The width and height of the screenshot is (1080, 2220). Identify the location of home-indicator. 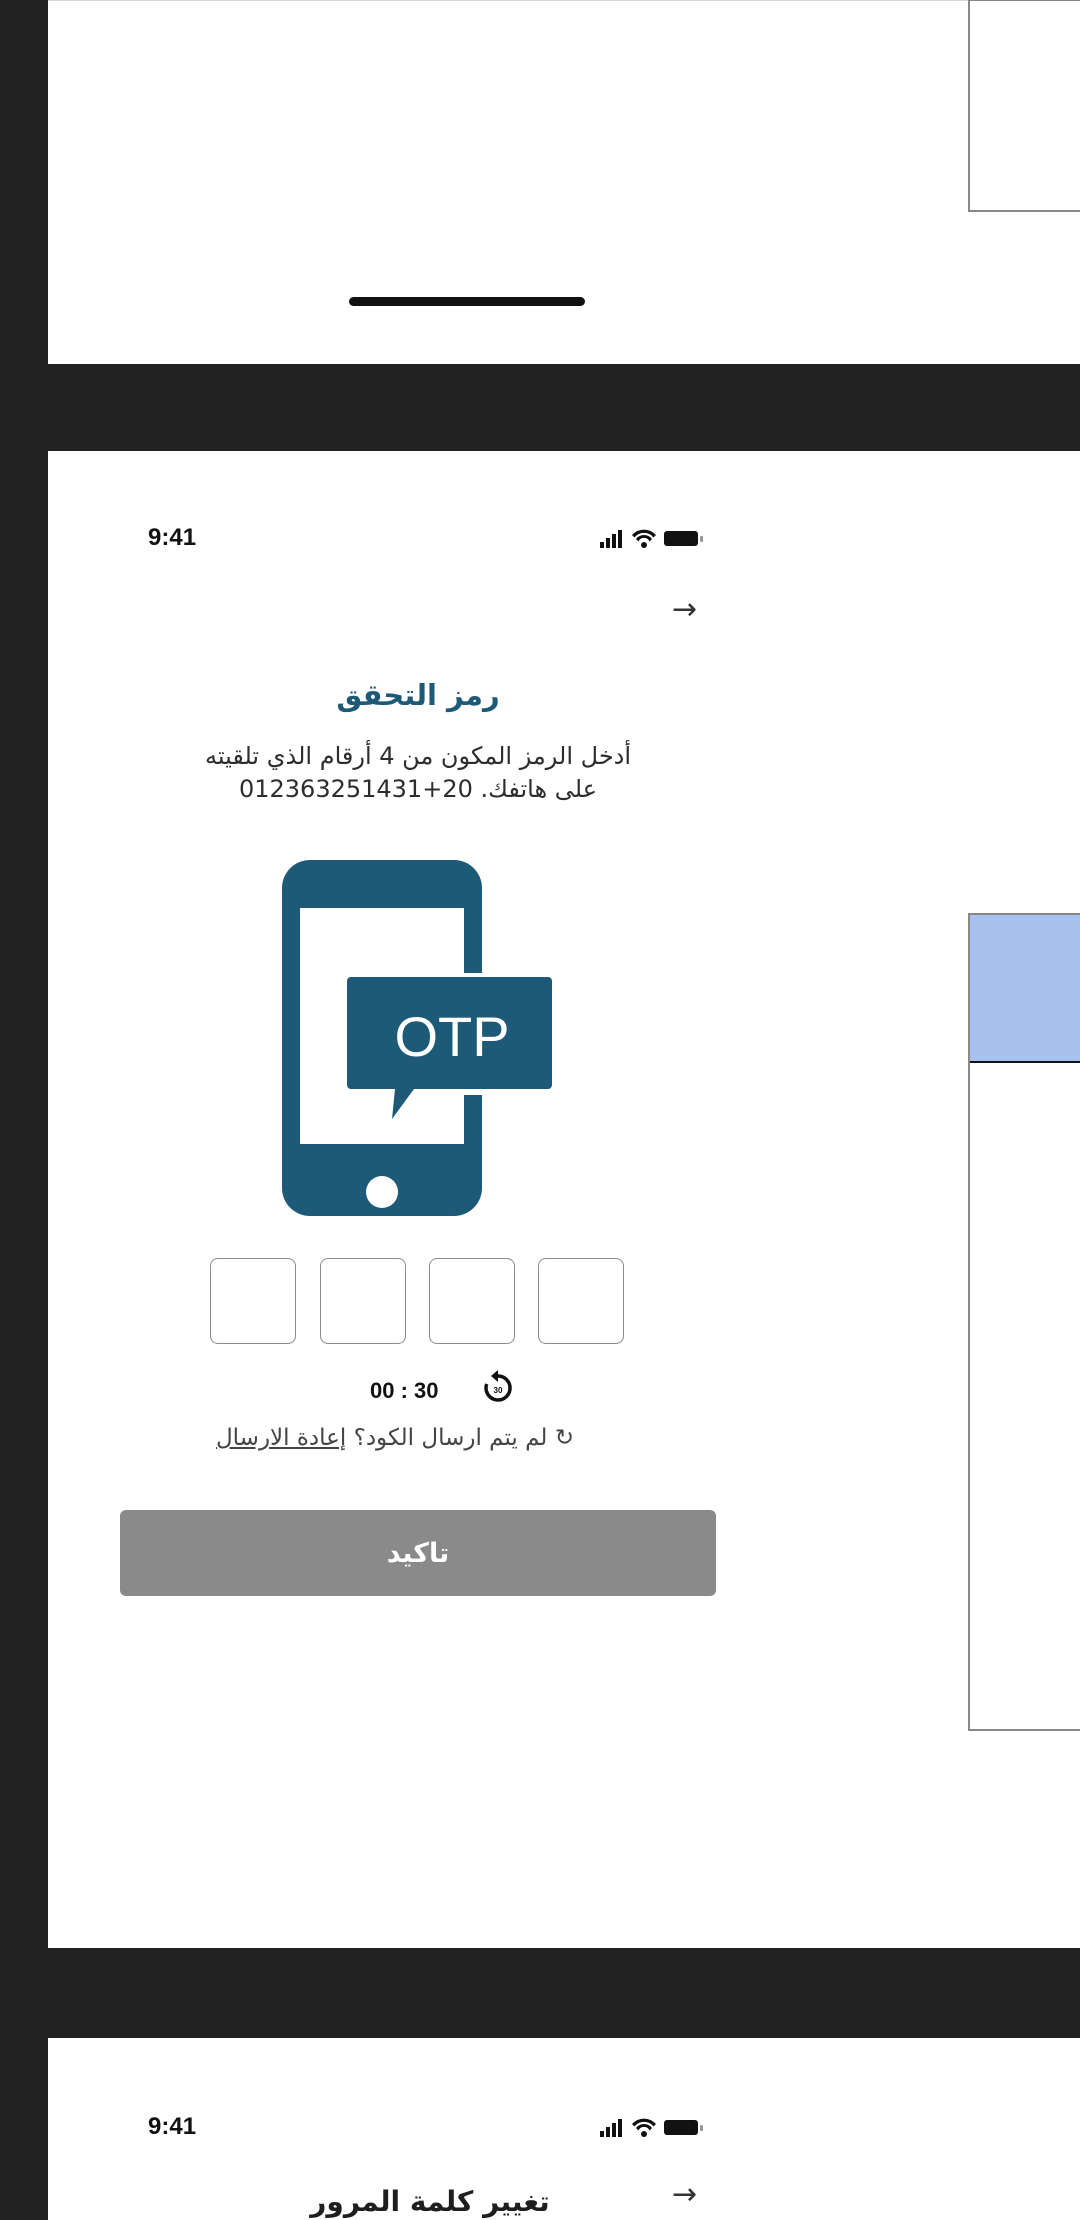
(467, 301).